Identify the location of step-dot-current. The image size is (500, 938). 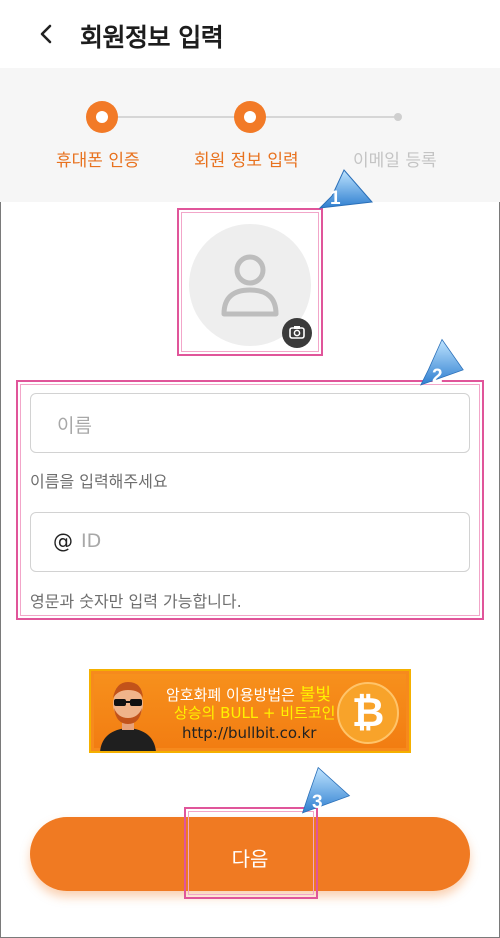
(250, 117).